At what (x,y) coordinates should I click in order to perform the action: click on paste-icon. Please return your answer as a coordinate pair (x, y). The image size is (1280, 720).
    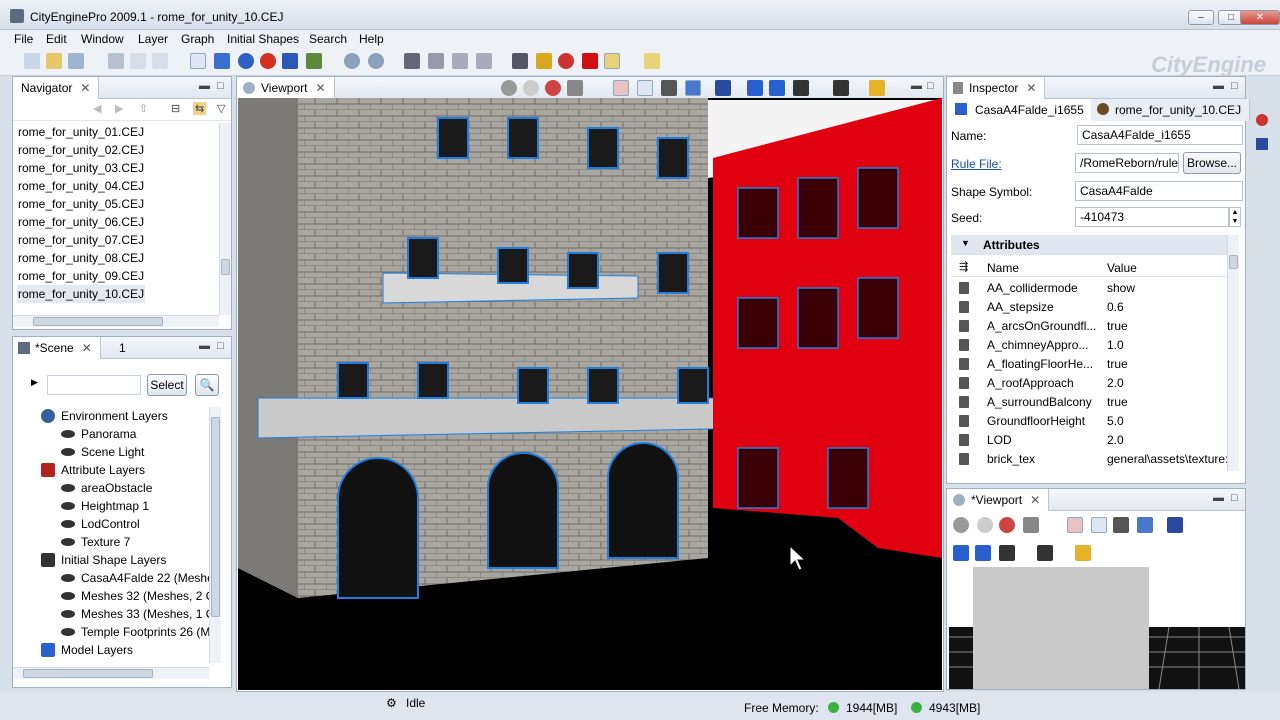
    Looking at the image, I should click on (160, 61).